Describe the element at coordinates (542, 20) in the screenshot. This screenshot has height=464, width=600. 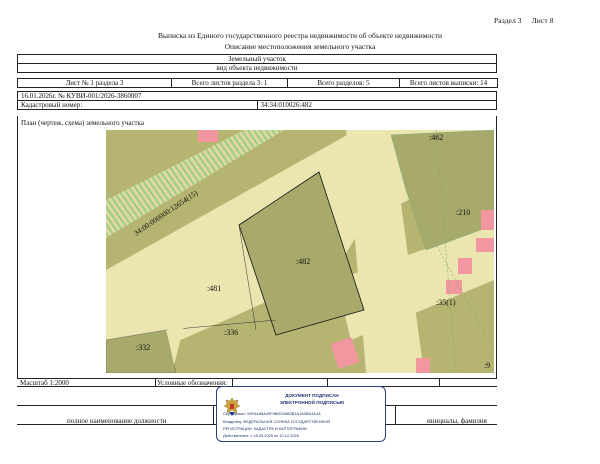
I see `sheet-number: Лист 8` at that location.